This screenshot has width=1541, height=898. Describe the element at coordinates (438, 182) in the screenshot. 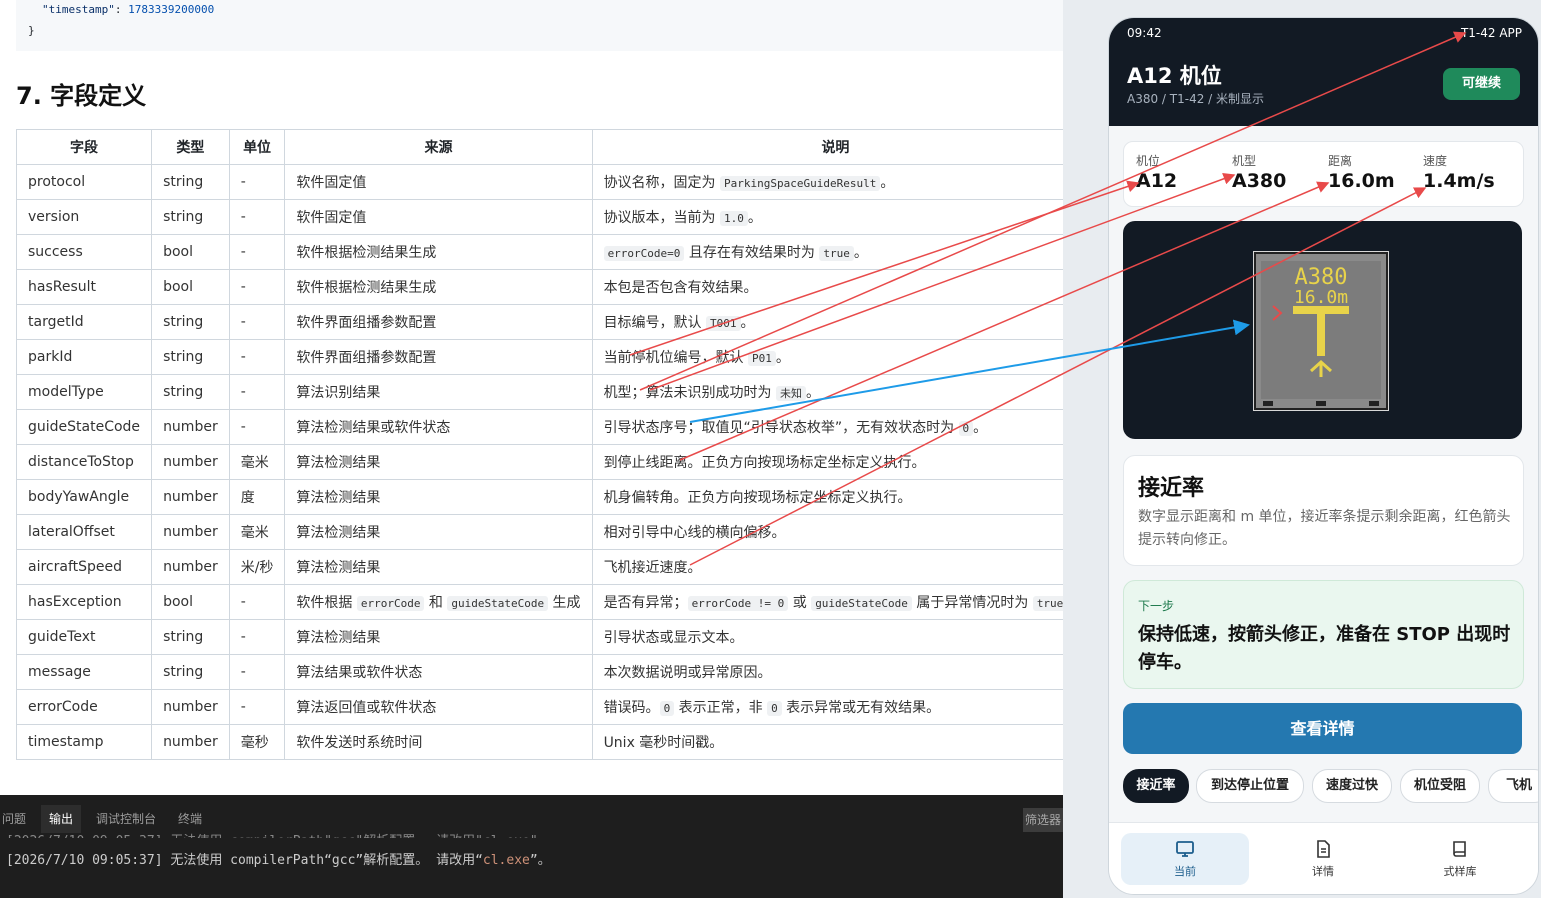

I see `cell-source: 软件固定值` at that location.